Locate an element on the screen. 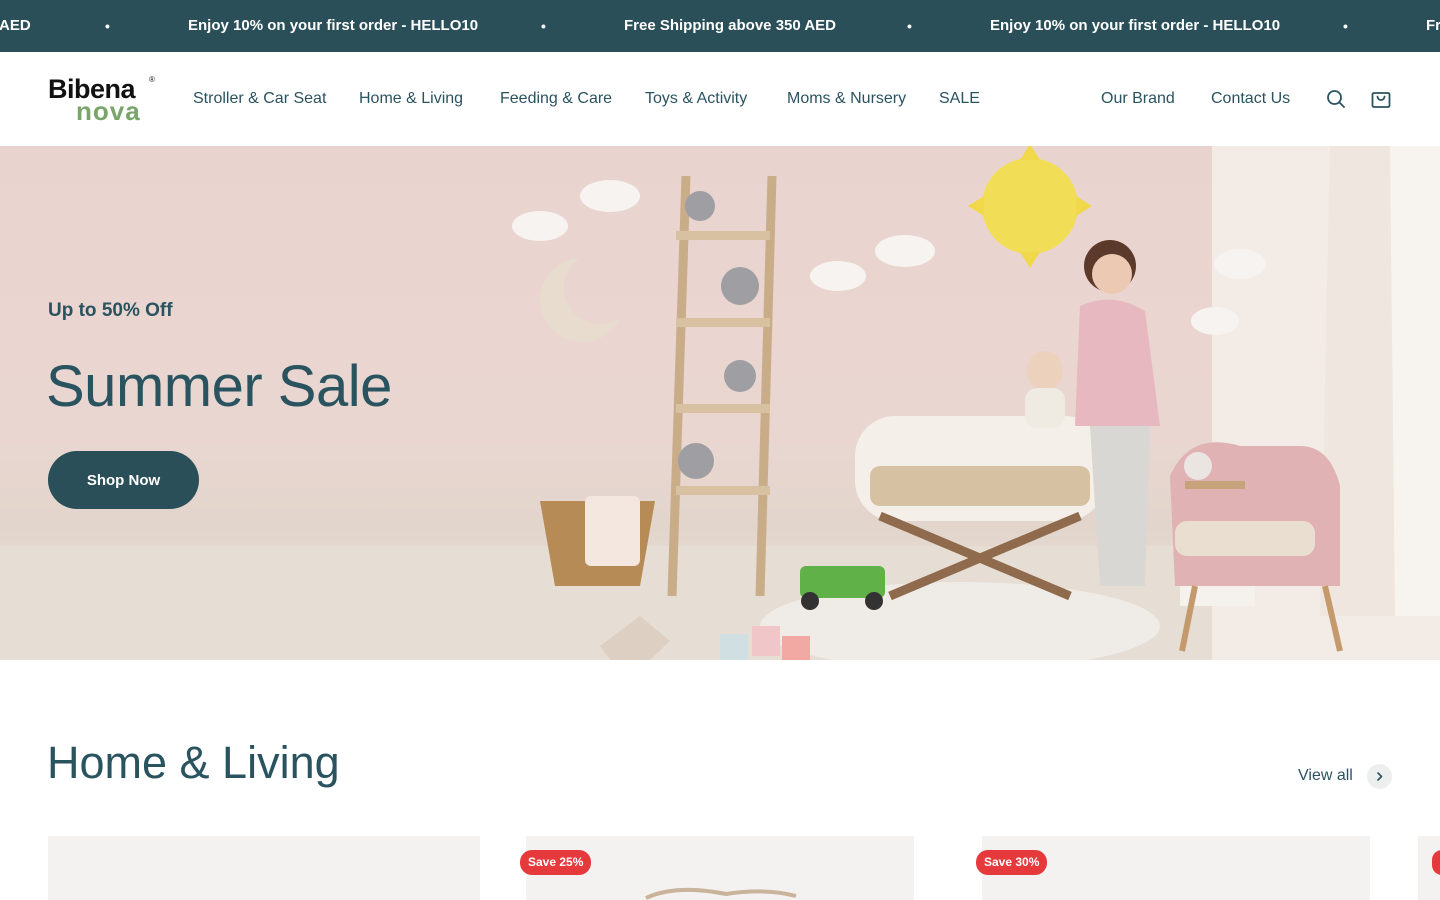 The height and width of the screenshot is (900, 1440). chevron-right-icon is located at coordinates (1380, 776).